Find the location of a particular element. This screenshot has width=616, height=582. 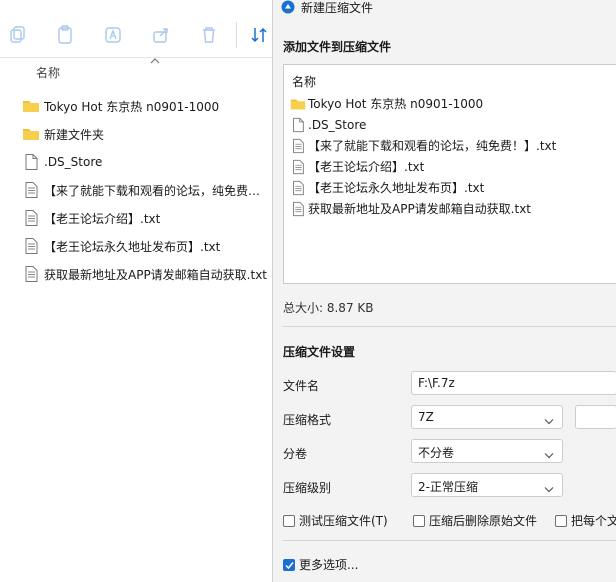

delete-source-checkbox: 压缩后删除原始文件 is located at coordinates (475, 520).